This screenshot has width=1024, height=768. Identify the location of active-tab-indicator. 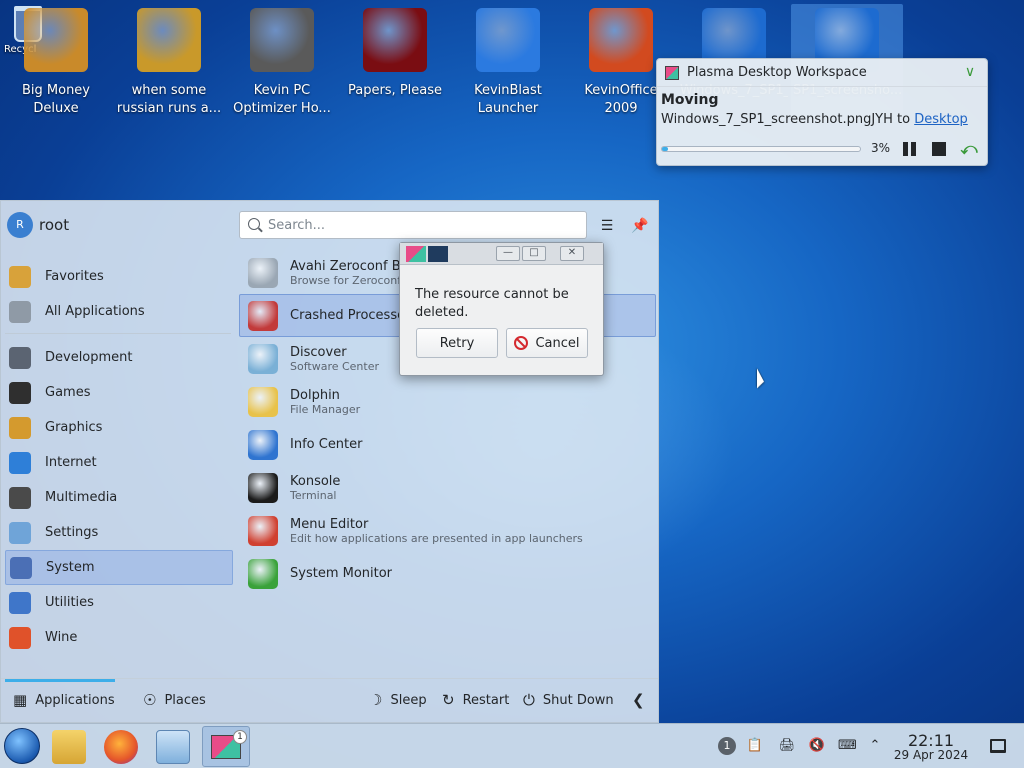
(60, 680).